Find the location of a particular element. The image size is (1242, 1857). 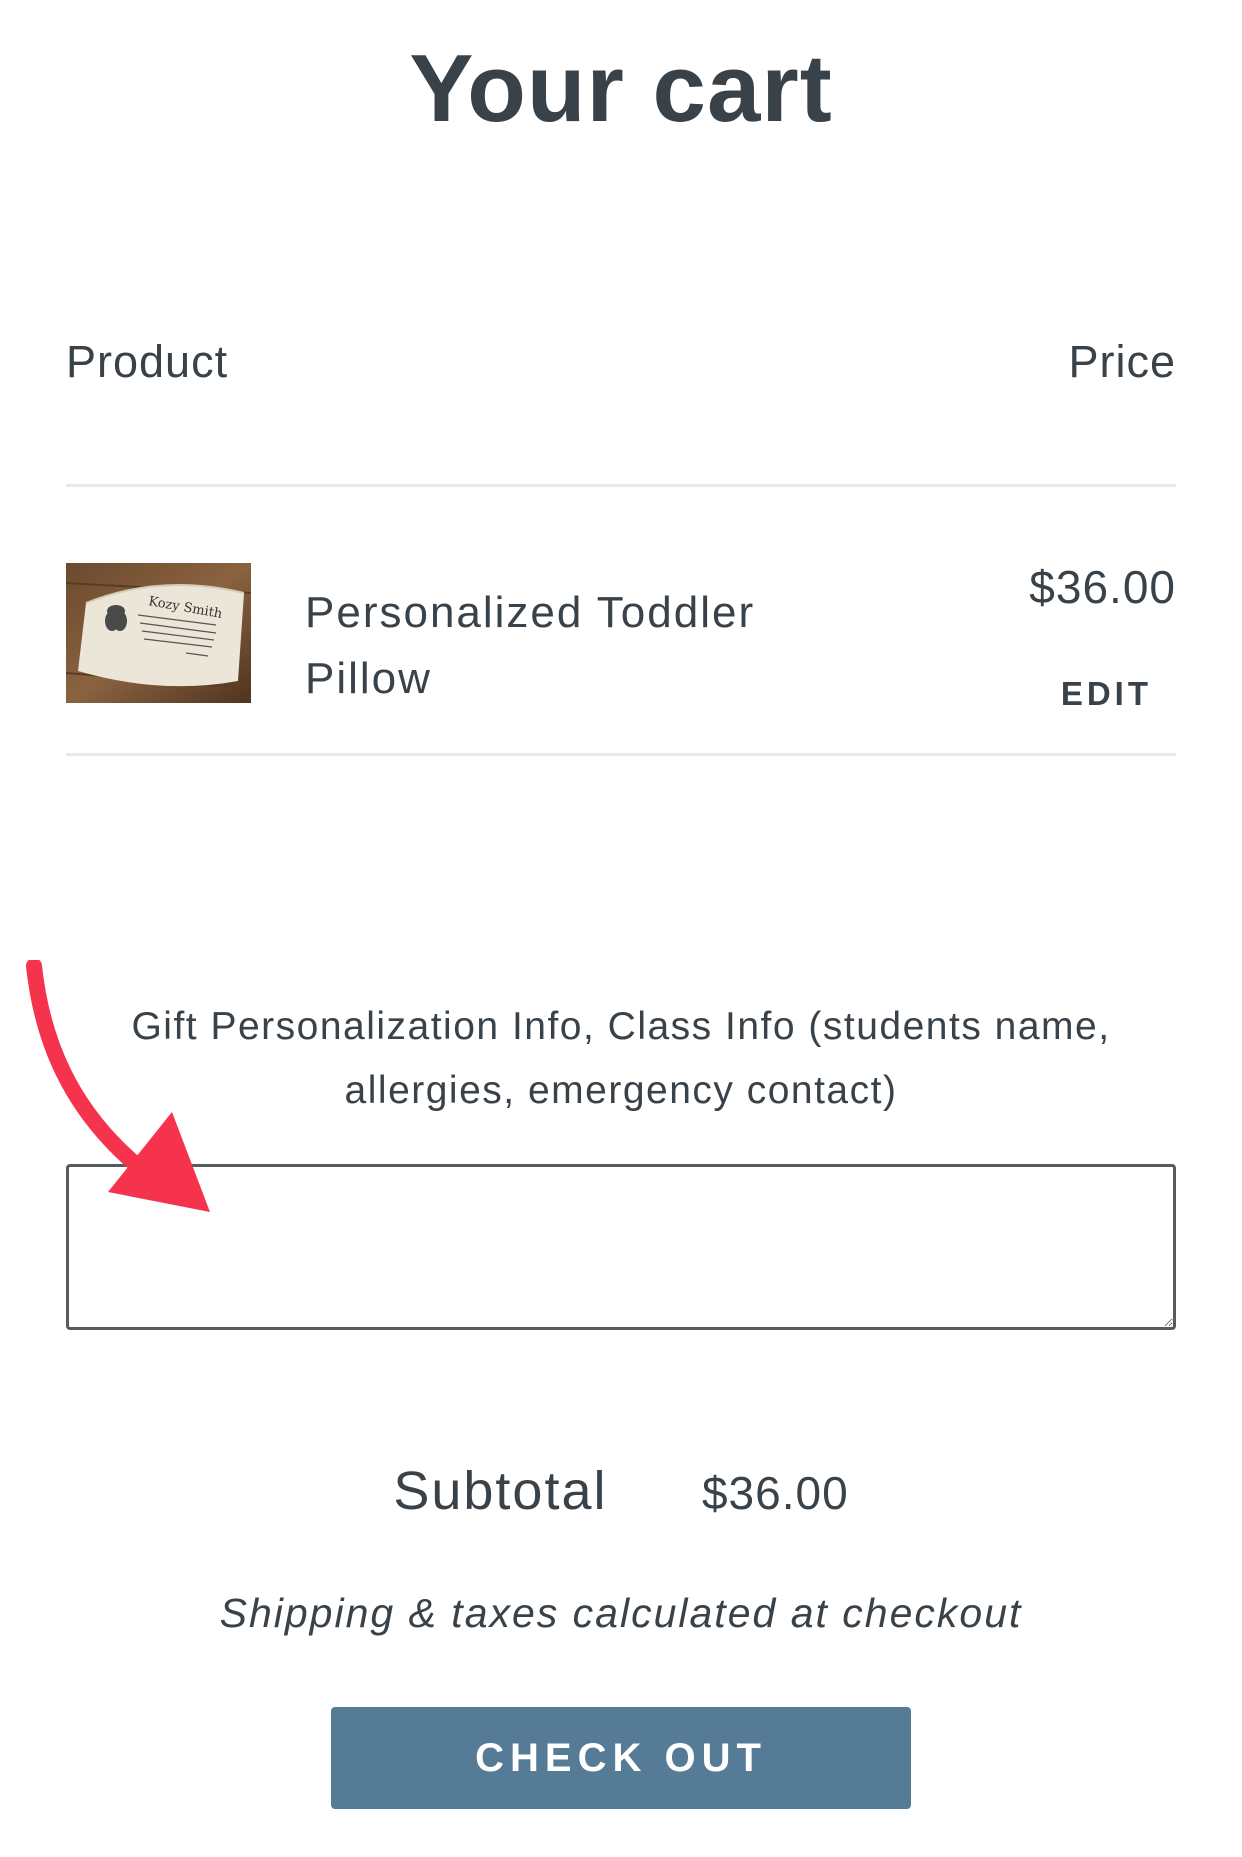

edit-button: EDIT is located at coordinates (1106, 694).